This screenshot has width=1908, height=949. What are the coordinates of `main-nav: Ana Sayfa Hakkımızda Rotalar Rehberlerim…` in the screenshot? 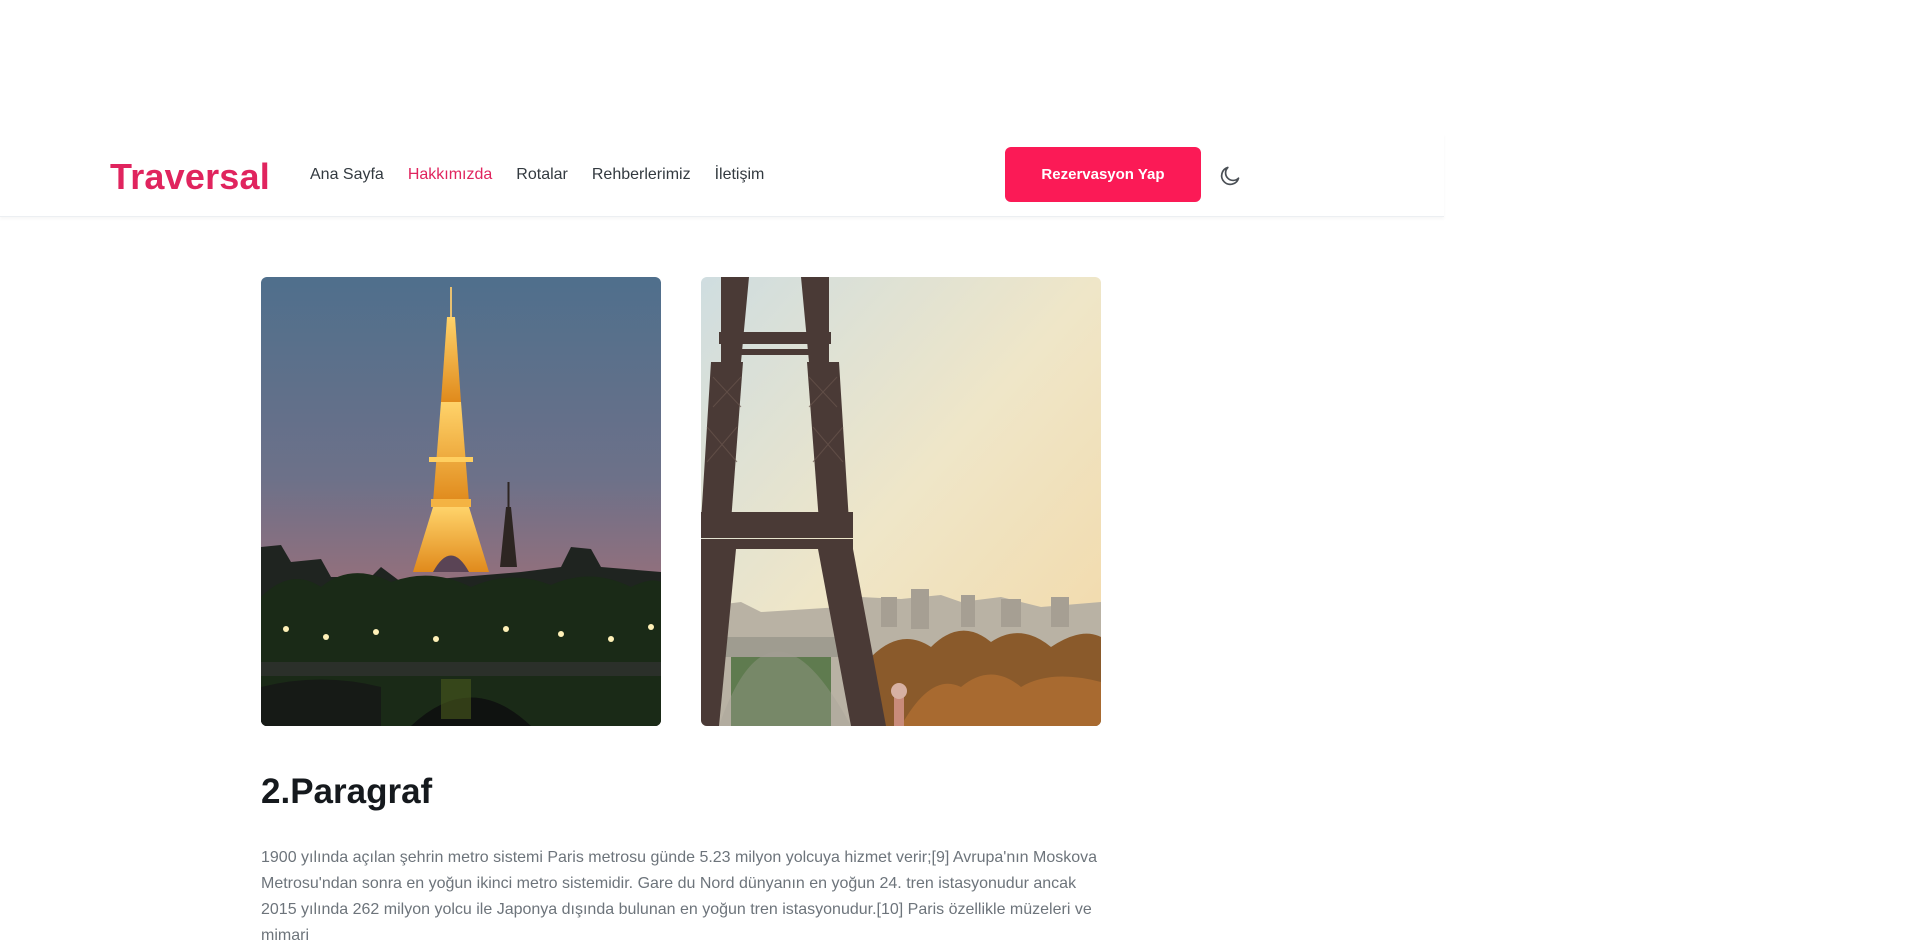 It's located at (549, 175).